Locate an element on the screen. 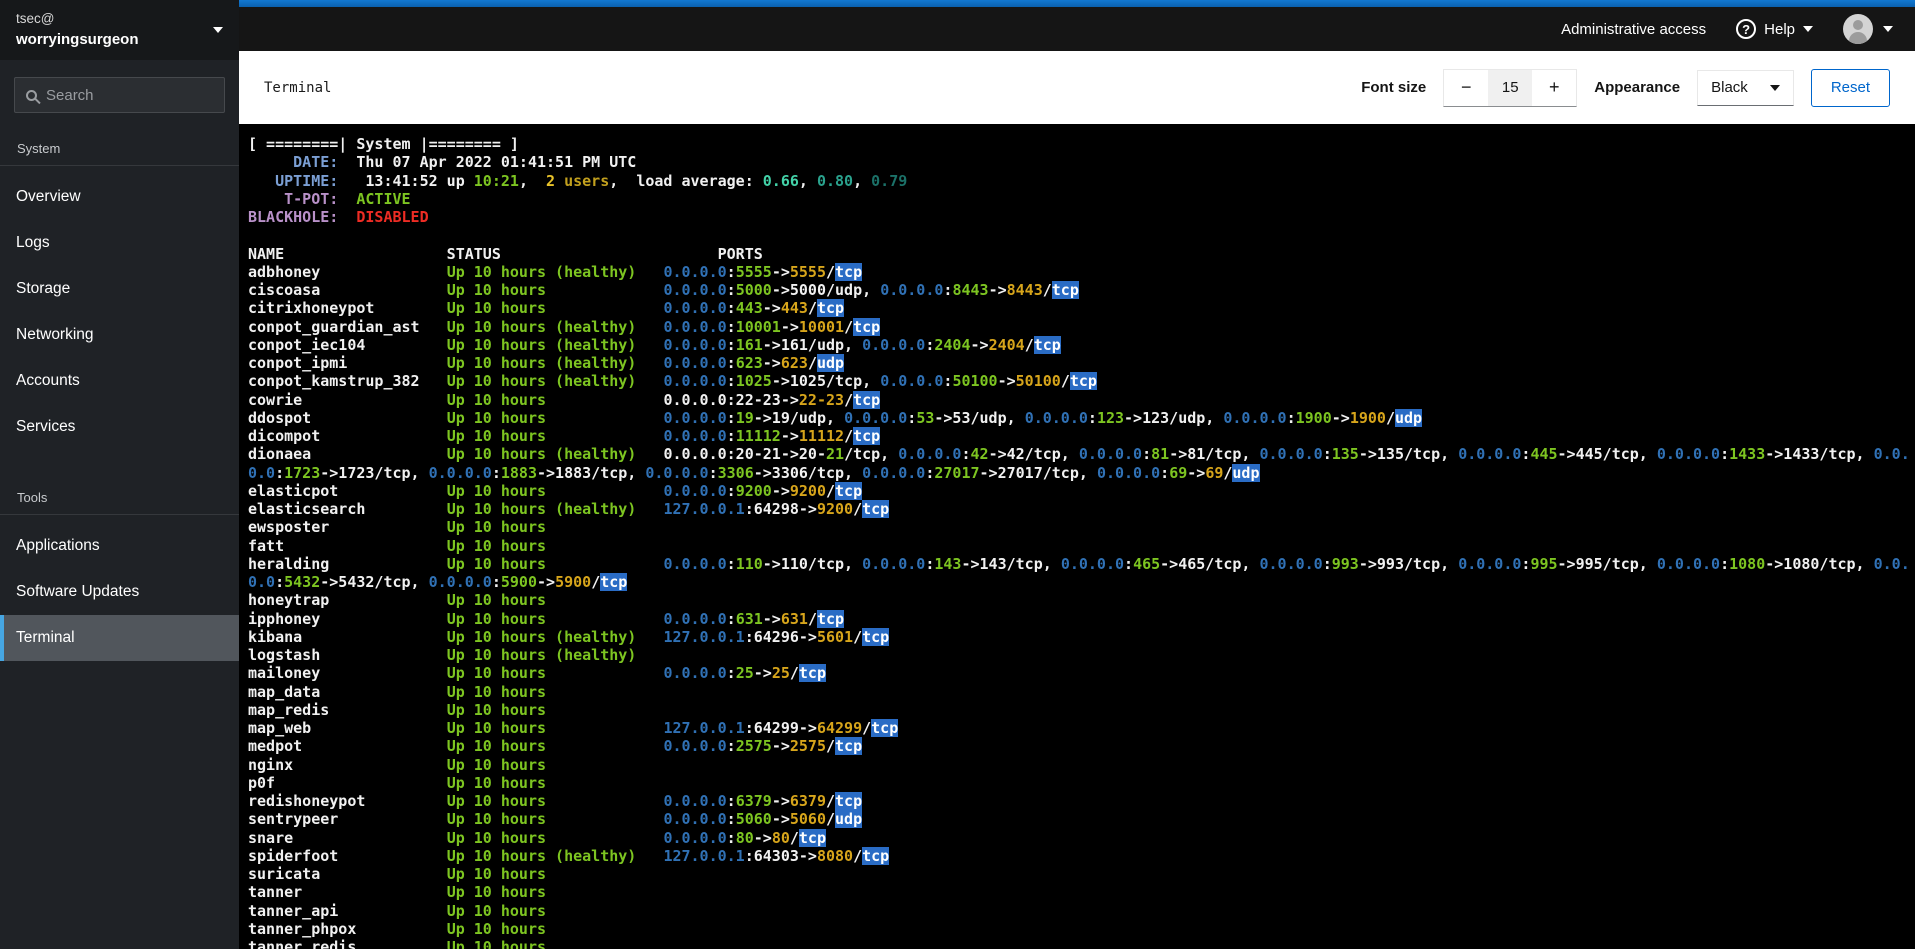 Image resolution: width=1915 pixels, height=949 pixels. sidebar-item-logs: Logs is located at coordinates (119, 243).